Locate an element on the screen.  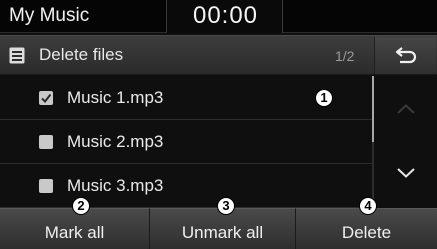
back-arrow-icon is located at coordinates (406, 55).